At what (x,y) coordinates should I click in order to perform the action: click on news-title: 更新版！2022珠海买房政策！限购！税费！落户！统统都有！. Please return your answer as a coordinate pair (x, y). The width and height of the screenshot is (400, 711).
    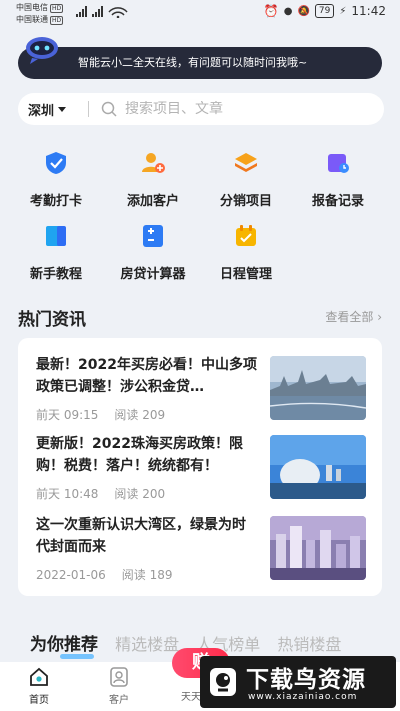
    Looking at the image, I should click on (139, 455).